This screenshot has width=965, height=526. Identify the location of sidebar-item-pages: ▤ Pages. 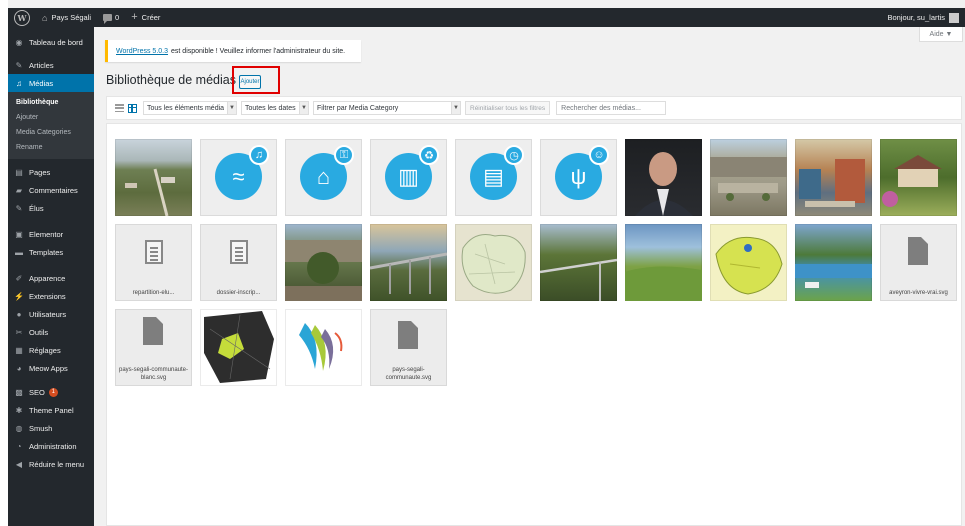
(51, 172).